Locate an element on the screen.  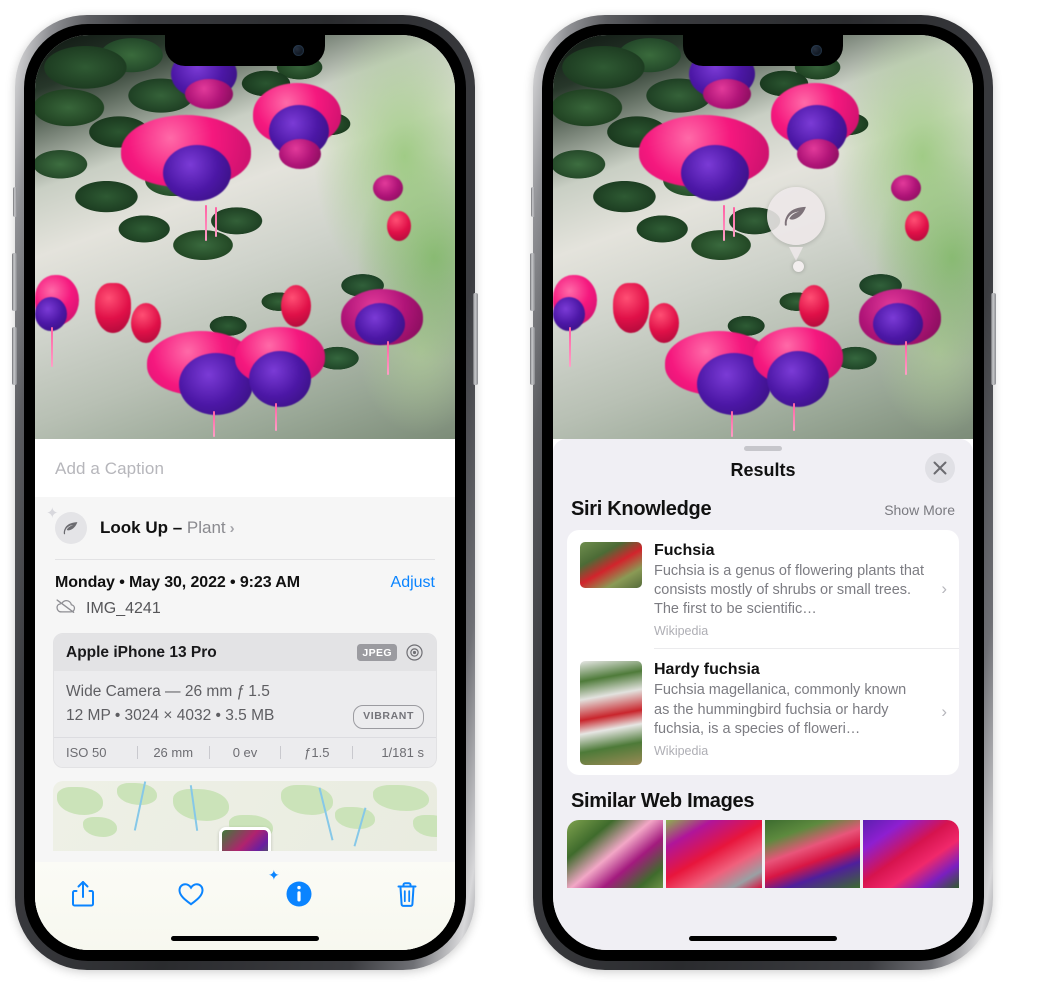
knowledge-title: Fuchsia is located at coordinates (684, 550).